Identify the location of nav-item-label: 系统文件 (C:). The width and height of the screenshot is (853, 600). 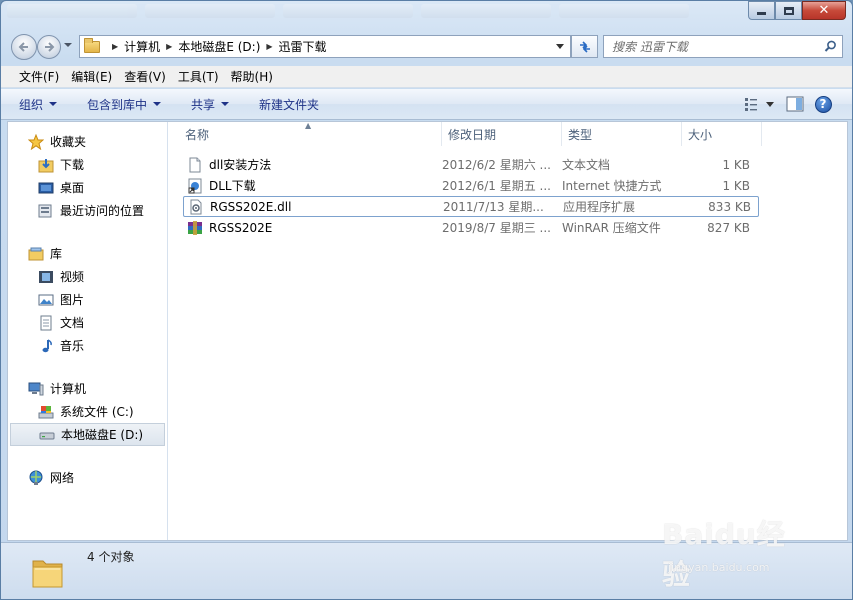
(97, 412).